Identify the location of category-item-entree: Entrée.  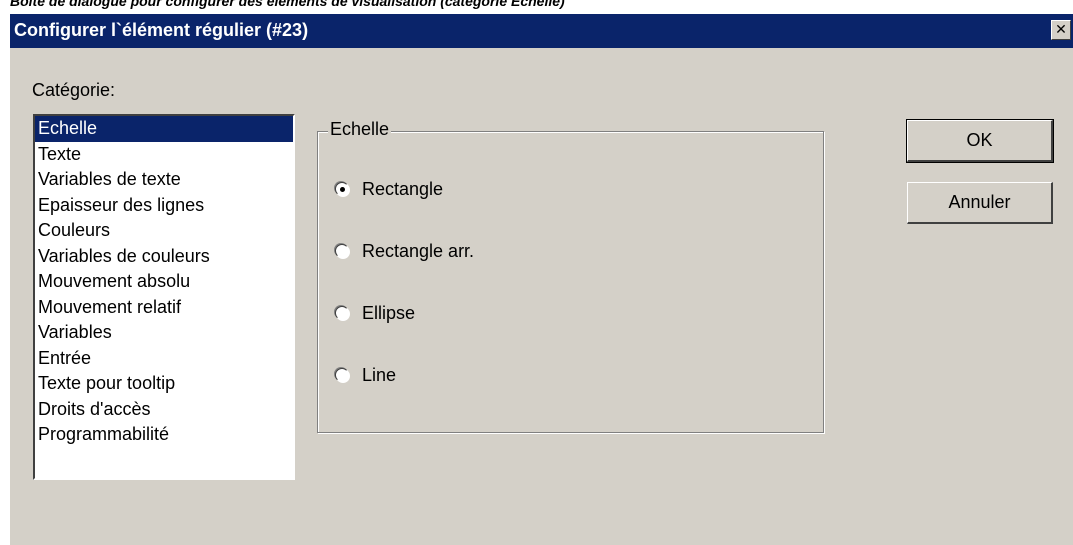
(164, 359).